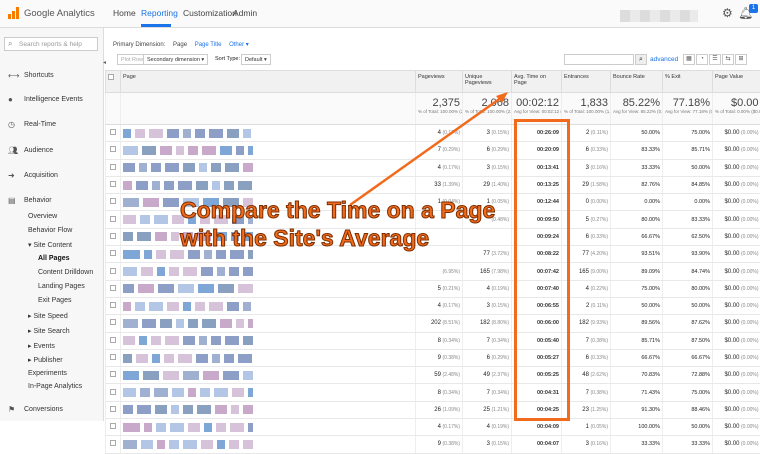 The image size is (760, 454). What do you see at coordinates (42, 216) in the screenshot?
I see `sidebar-item-overview: Overview` at bounding box center [42, 216].